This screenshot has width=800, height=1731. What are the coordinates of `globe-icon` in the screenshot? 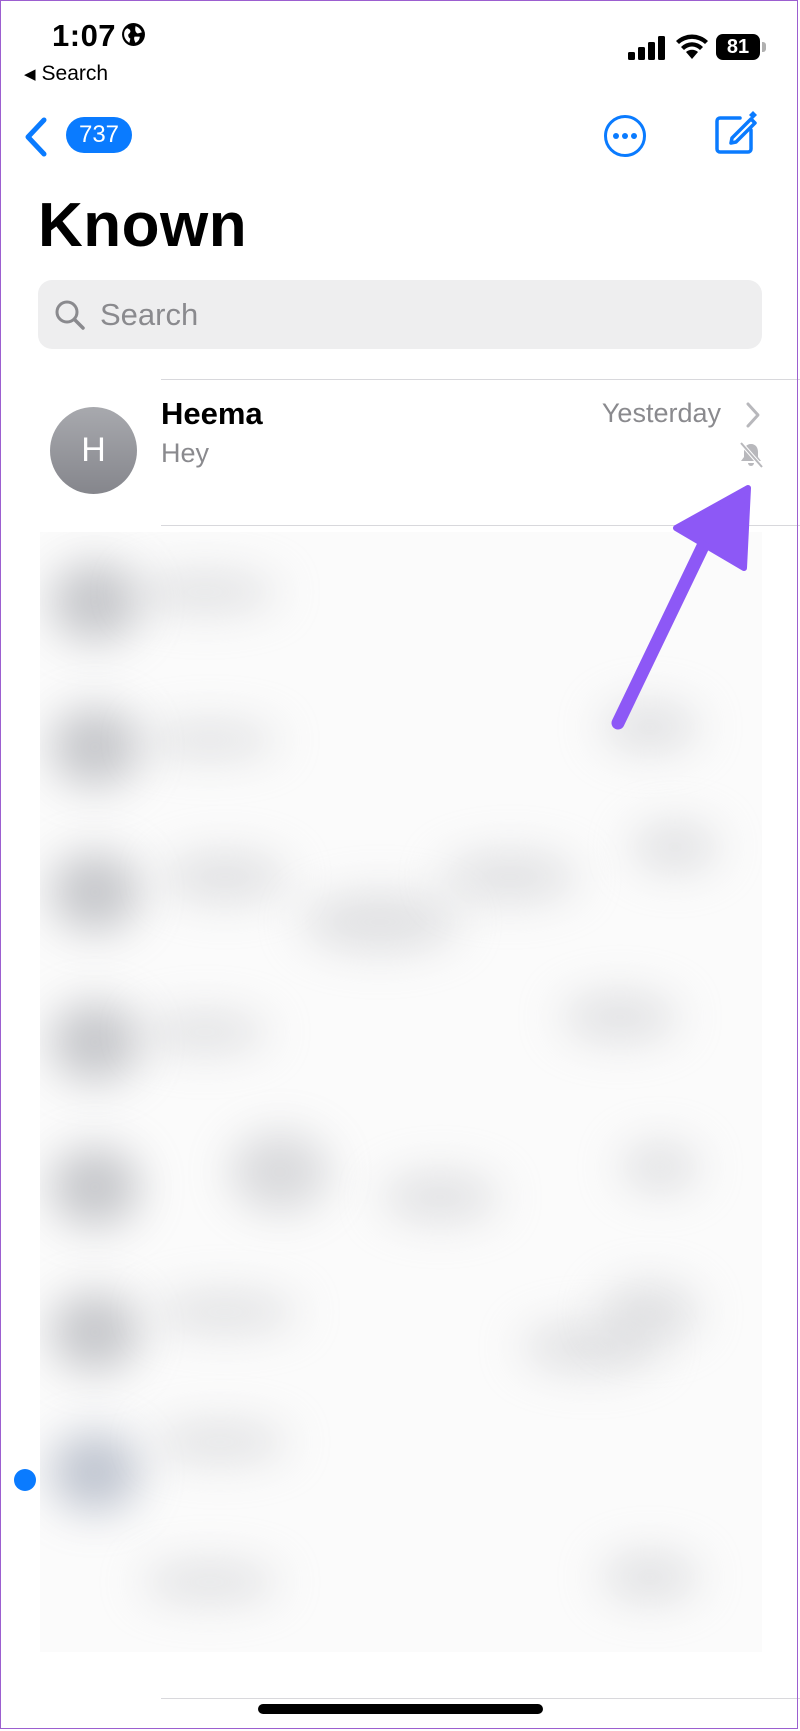 It's located at (133, 34).